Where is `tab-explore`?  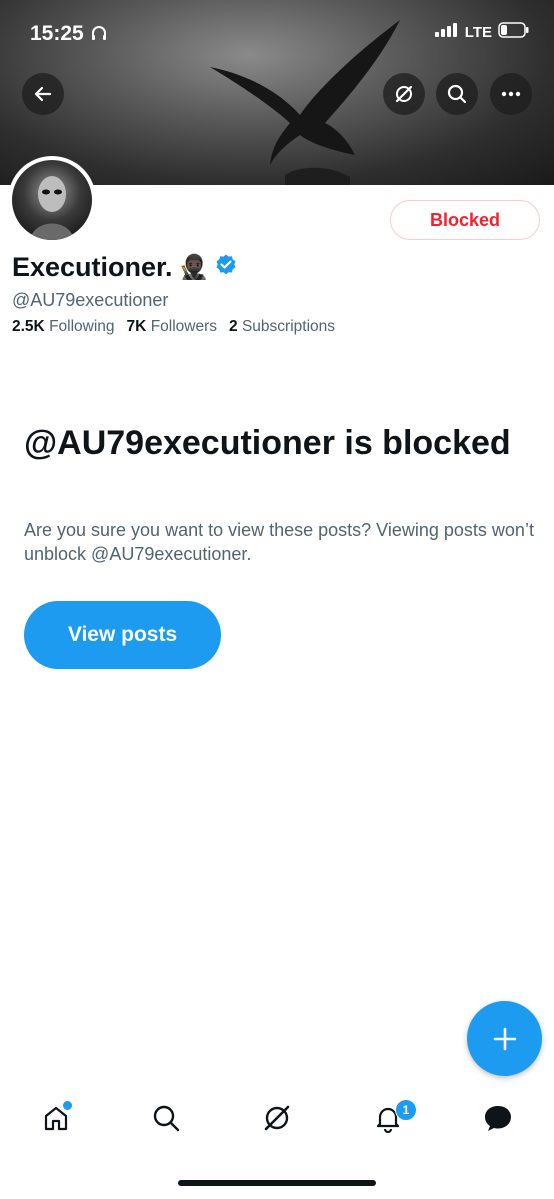
tab-explore is located at coordinates (166, 1118).